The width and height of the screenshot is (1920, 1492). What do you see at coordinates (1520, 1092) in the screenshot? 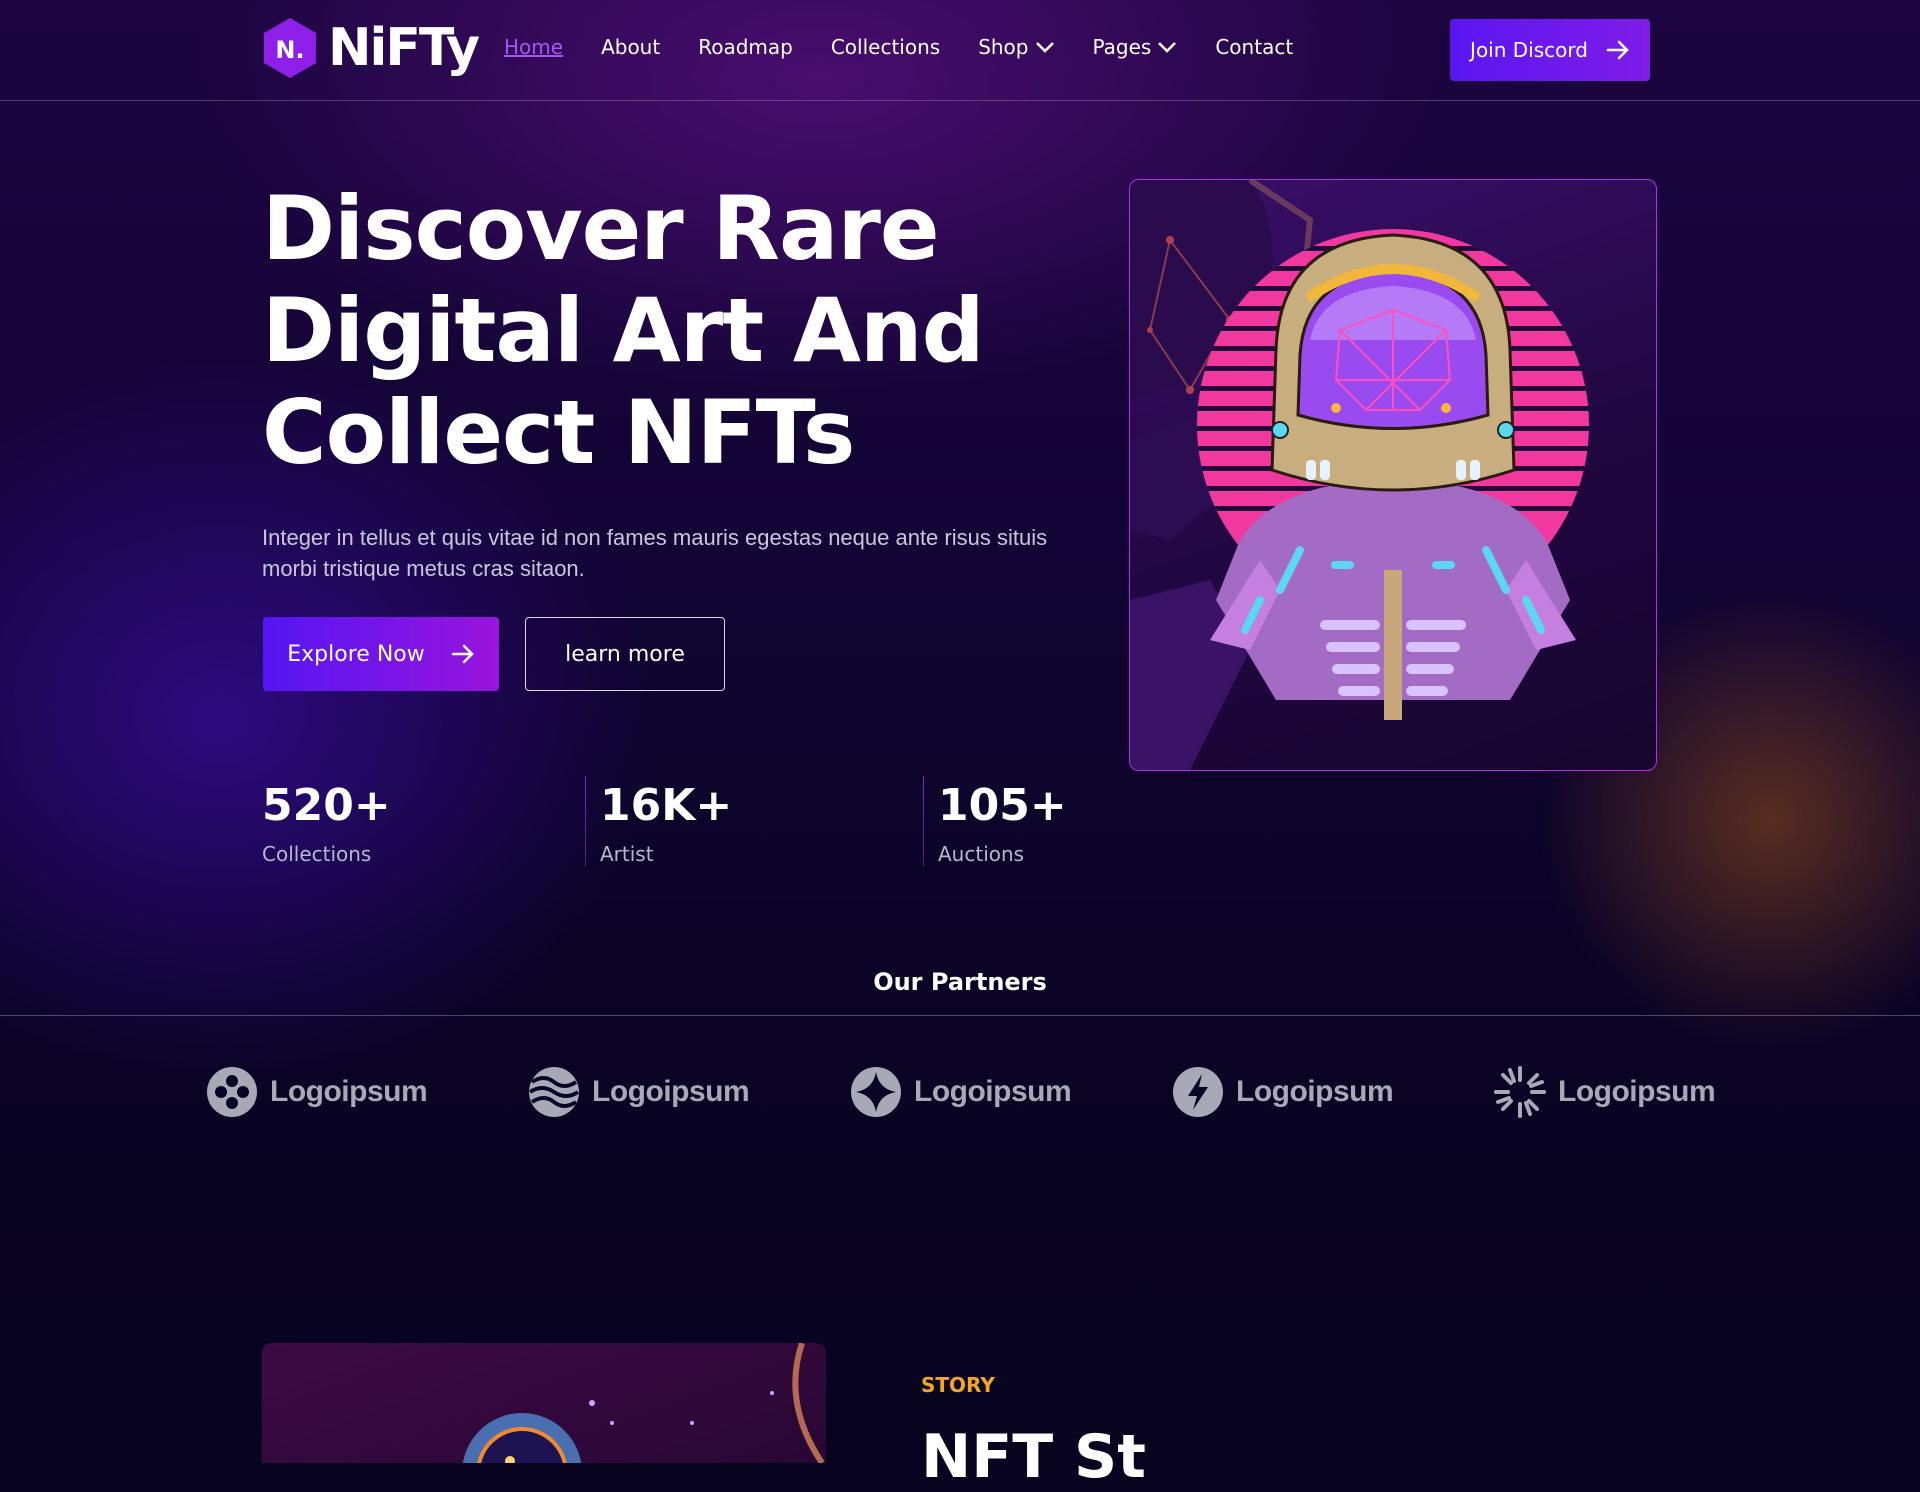
I see `logo-sunburst-icon` at bounding box center [1520, 1092].